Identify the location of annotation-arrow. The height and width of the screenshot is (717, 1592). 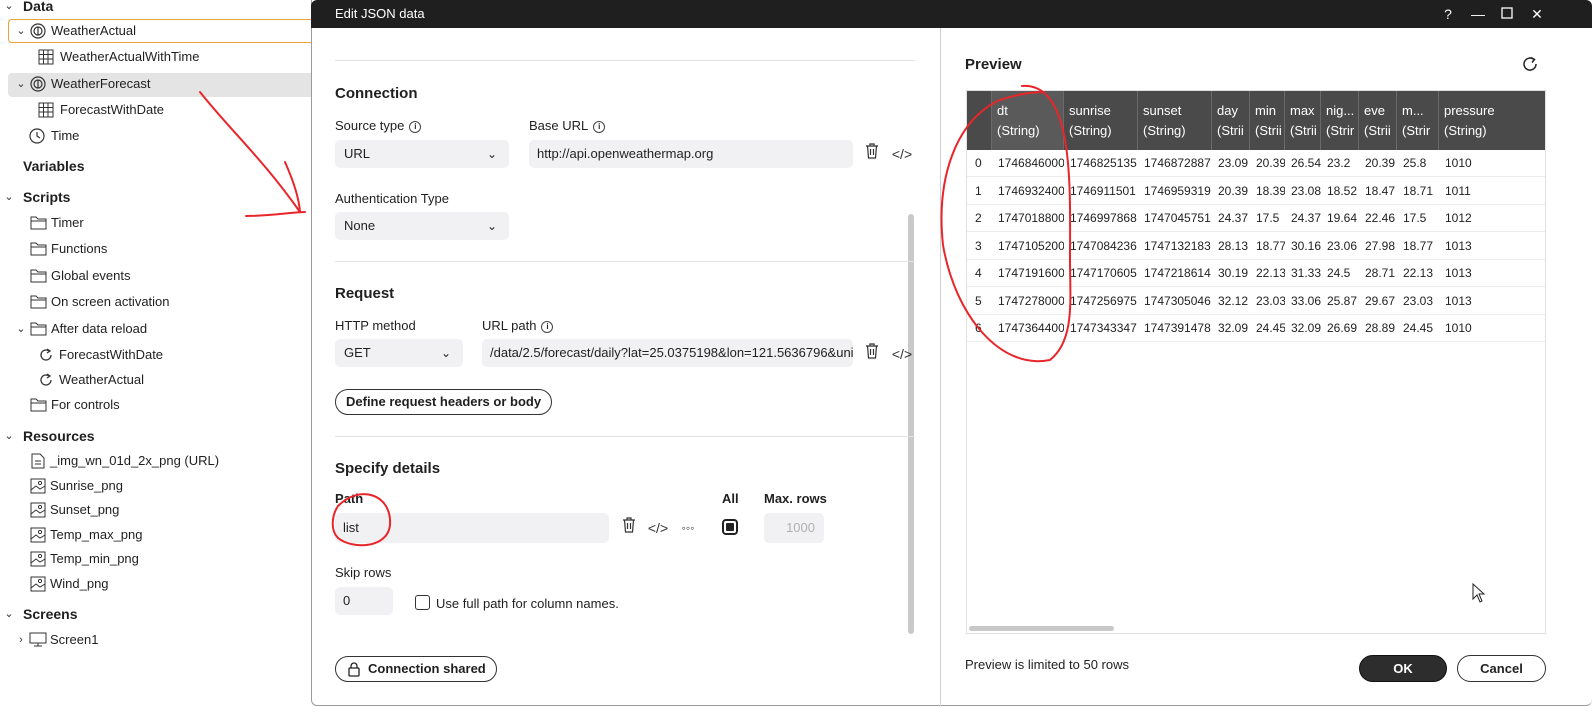
(252, 154).